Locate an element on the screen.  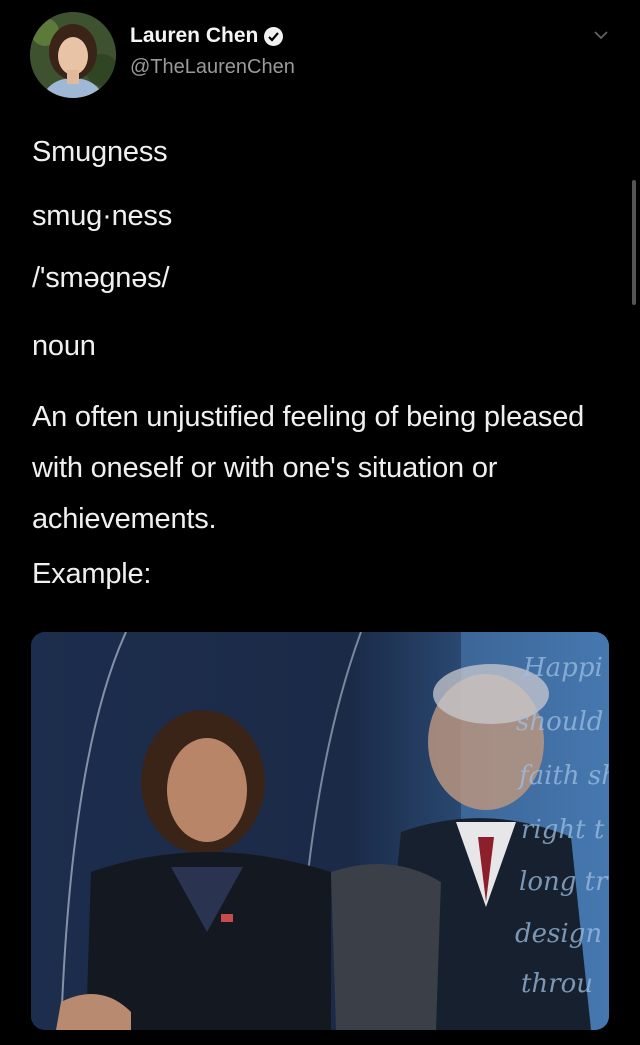
tweet-example-label: Example: is located at coordinates (92, 574).